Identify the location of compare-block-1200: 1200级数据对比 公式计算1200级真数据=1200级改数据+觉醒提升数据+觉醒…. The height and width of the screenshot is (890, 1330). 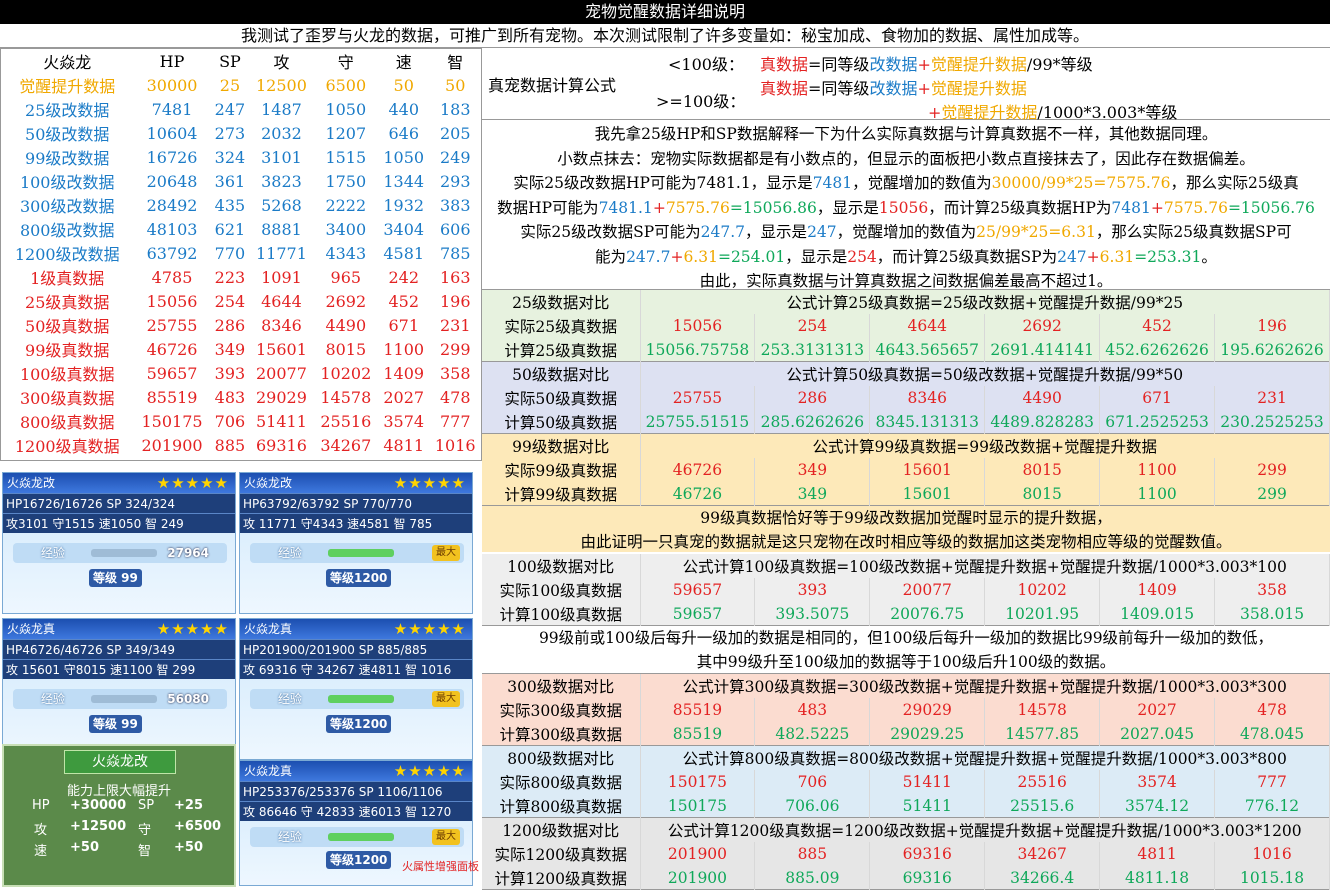
(906, 854).